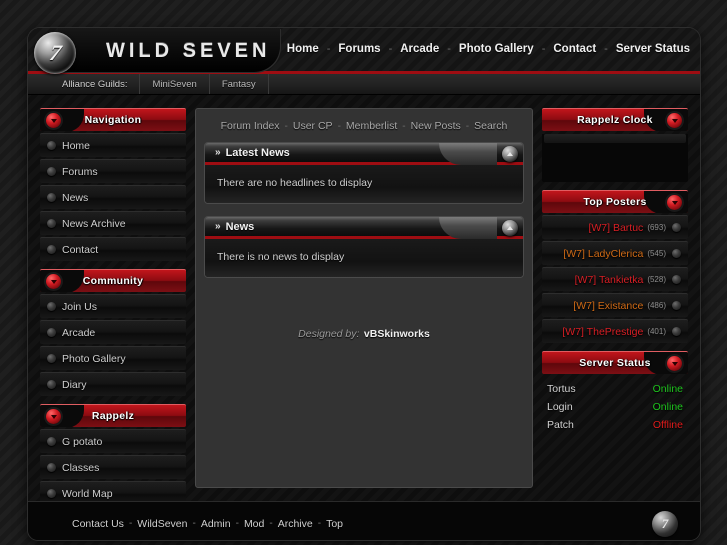 The image size is (727, 545). I want to click on top-poster-name: [W7] ThePrestige, so click(602, 332).